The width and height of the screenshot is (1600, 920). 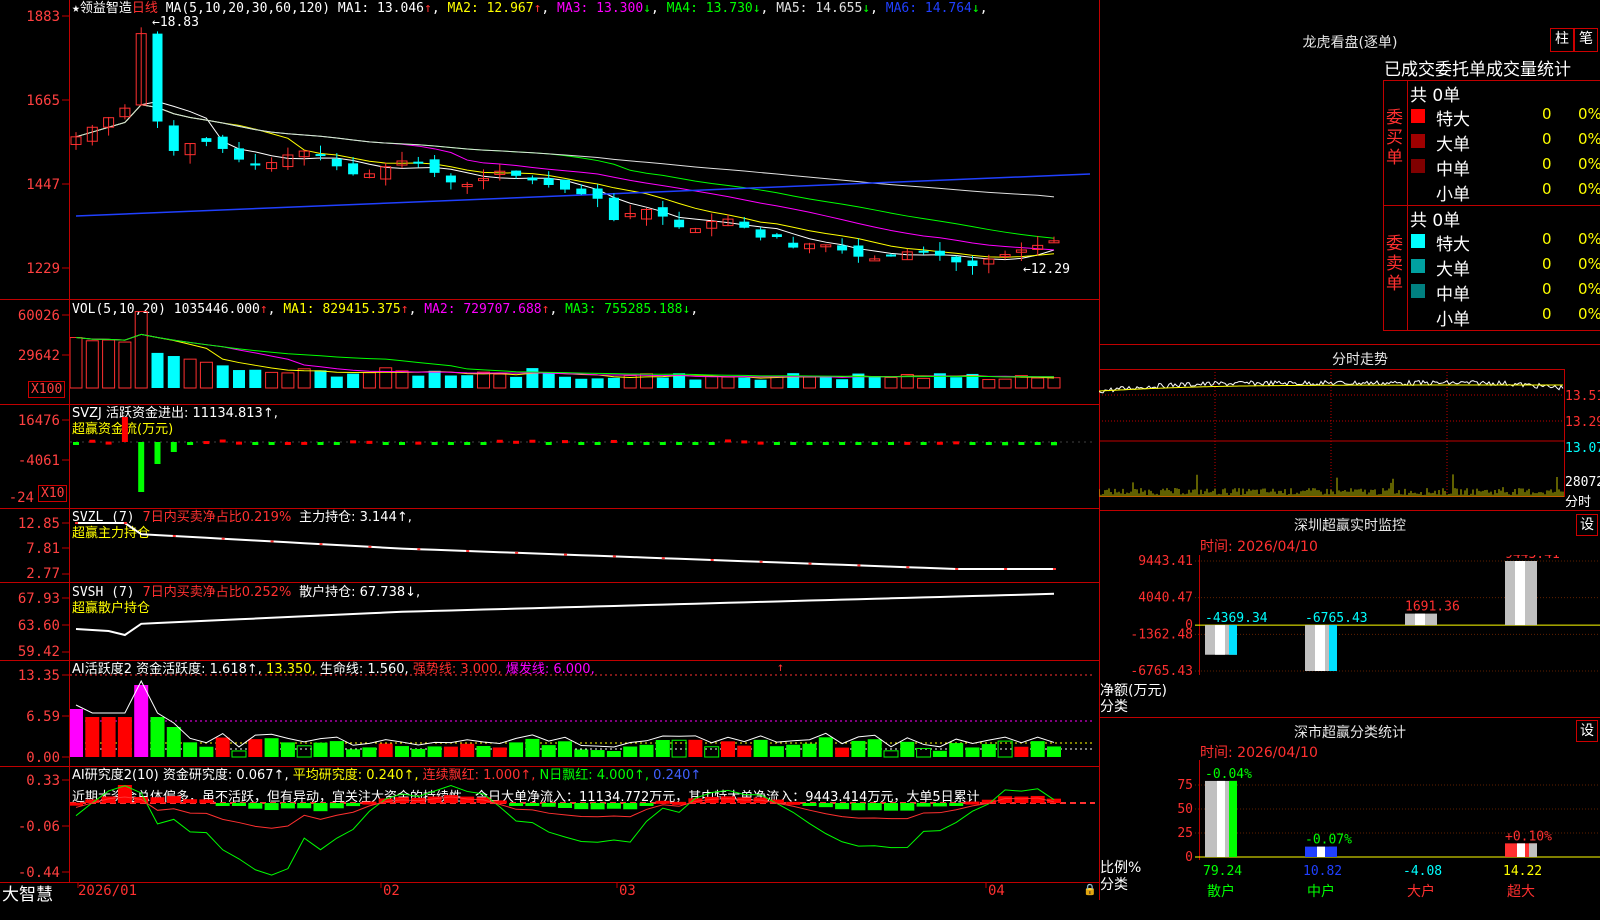 I want to click on intraday-chart, so click(x=1349, y=440).